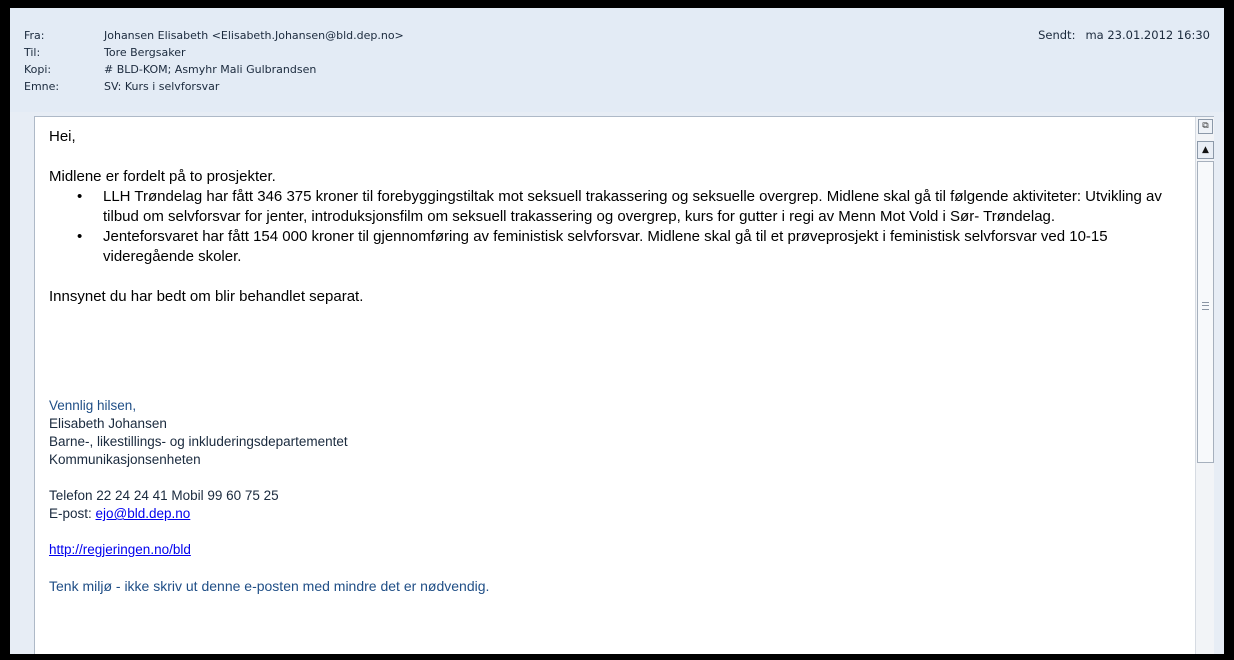 This screenshot has width=1234, height=660. Describe the element at coordinates (1057, 35) in the screenshot. I see `sent-label: Sendt:` at that location.